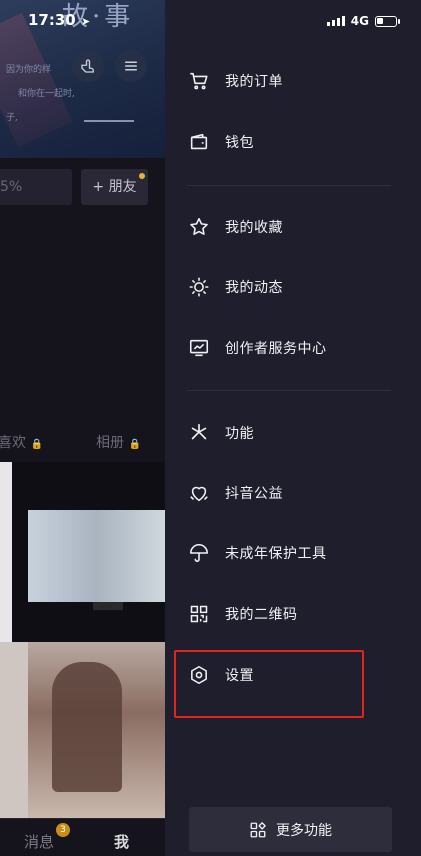 This screenshot has height=856, width=421. Describe the element at coordinates (359, 21) in the screenshot. I see `network-label: 4G` at that location.